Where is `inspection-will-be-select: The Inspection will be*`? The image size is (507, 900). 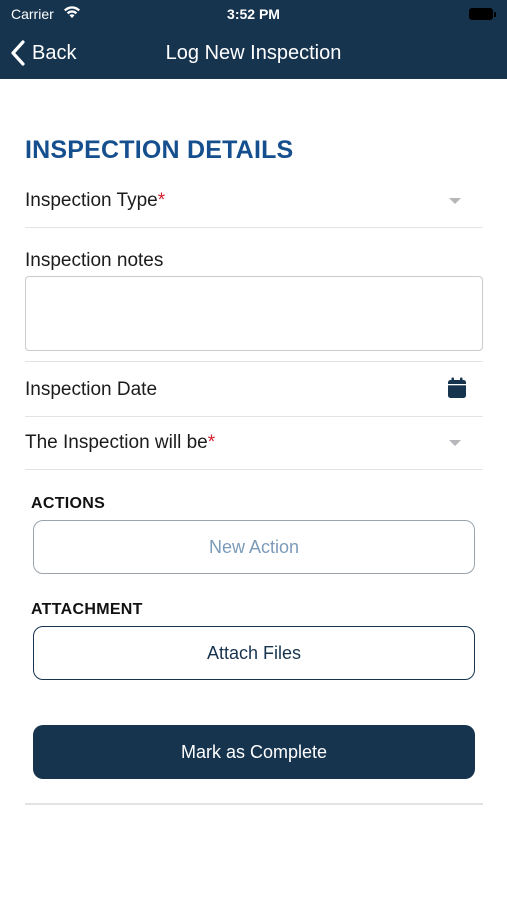
inspection-will-be-select: The Inspection will be* is located at coordinates (254, 443).